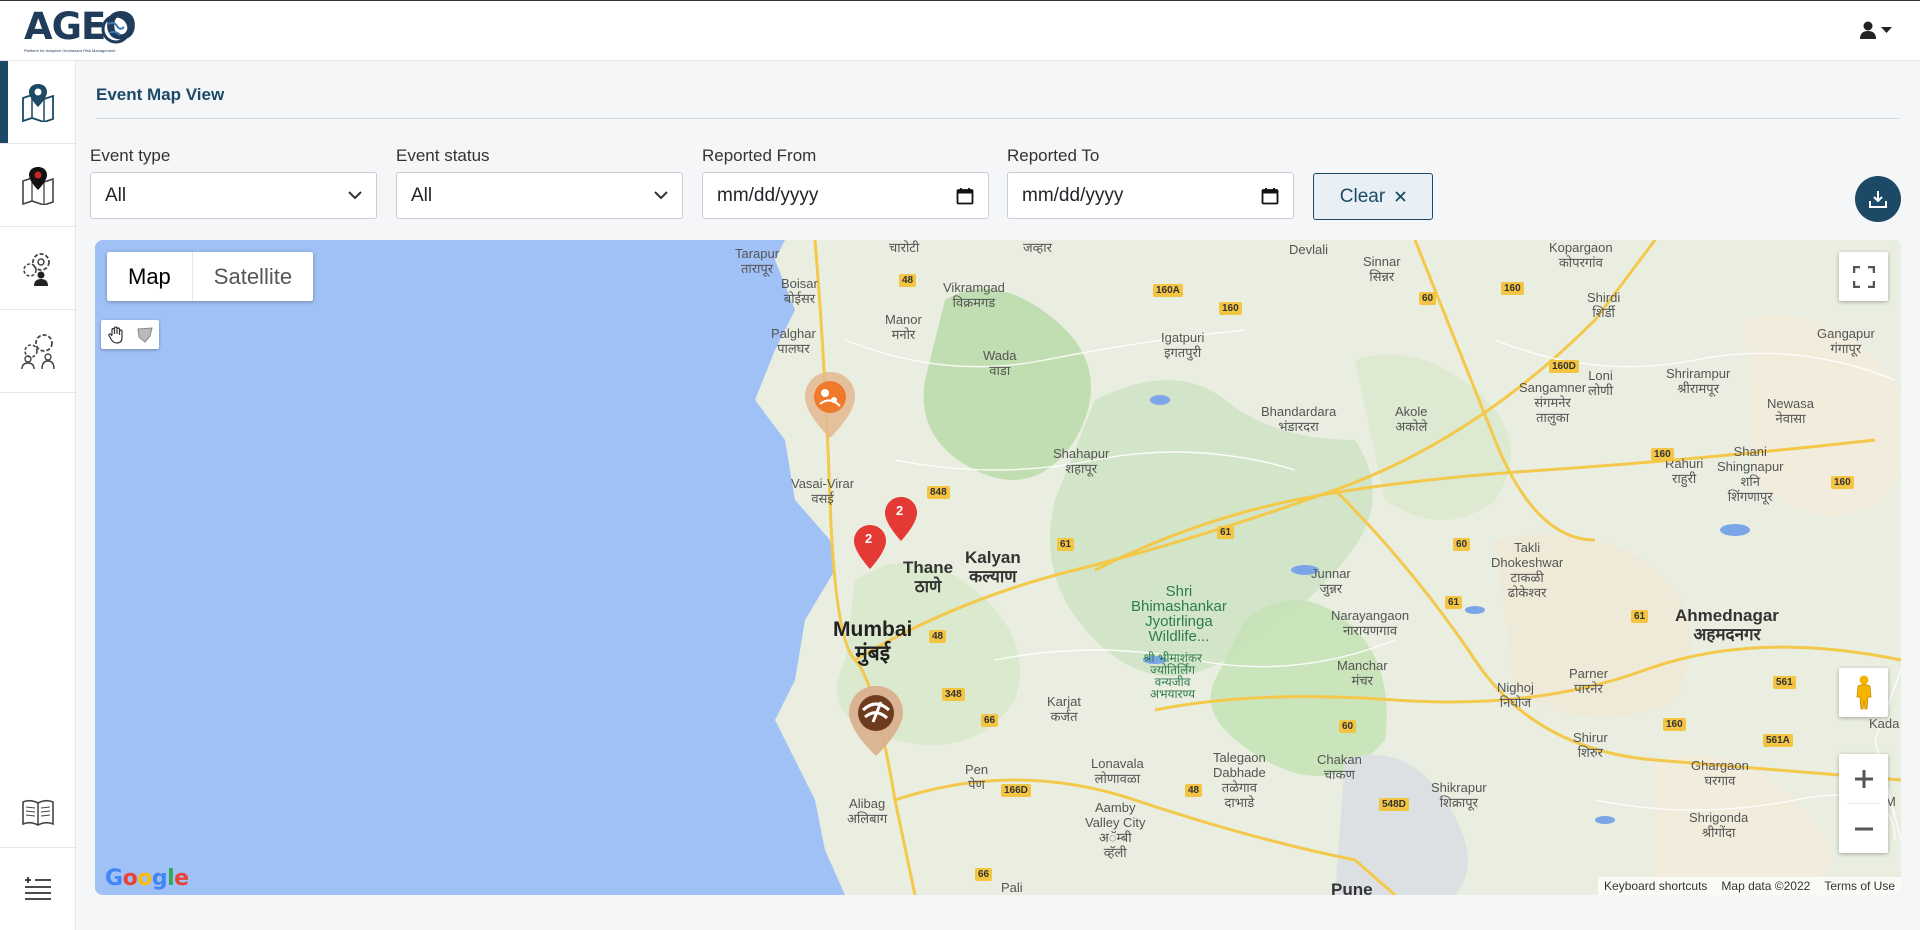 The image size is (1920, 930). I want to click on download-button, so click(1878, 199).